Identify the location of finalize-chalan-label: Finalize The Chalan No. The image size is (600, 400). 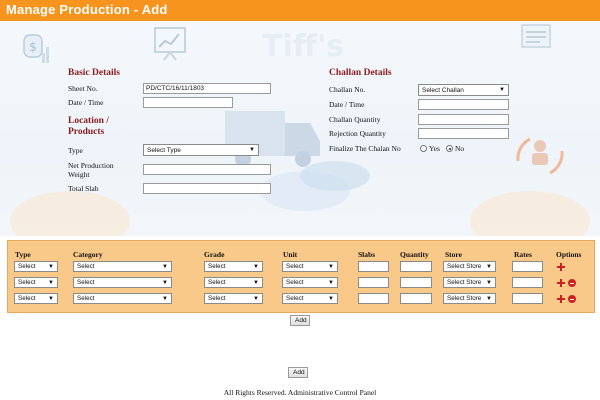
(365, 148).